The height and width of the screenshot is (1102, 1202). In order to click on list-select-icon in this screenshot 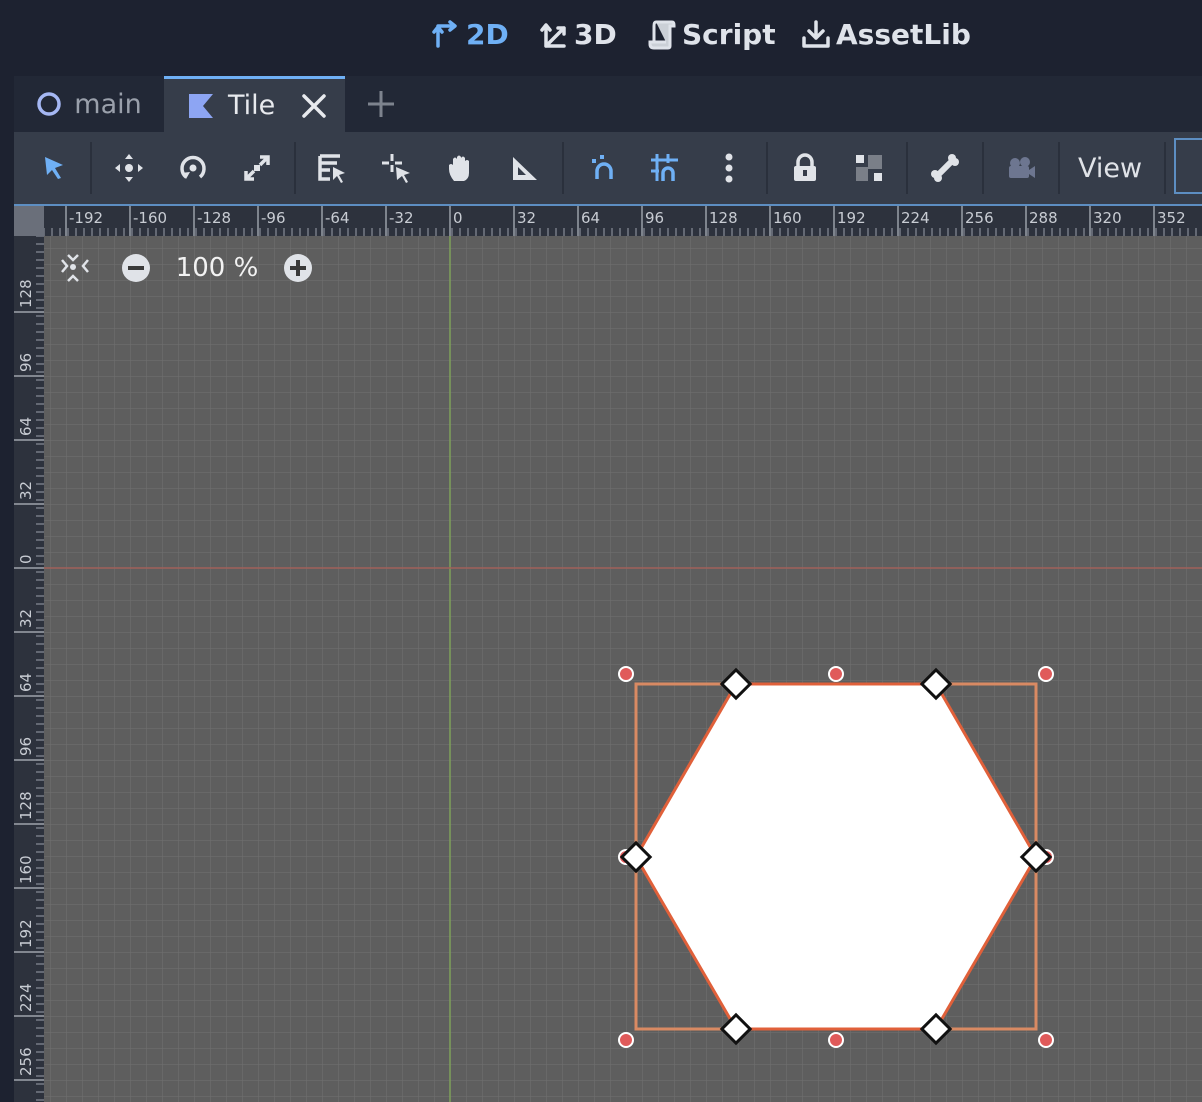, I will do `click(331, 168)`.